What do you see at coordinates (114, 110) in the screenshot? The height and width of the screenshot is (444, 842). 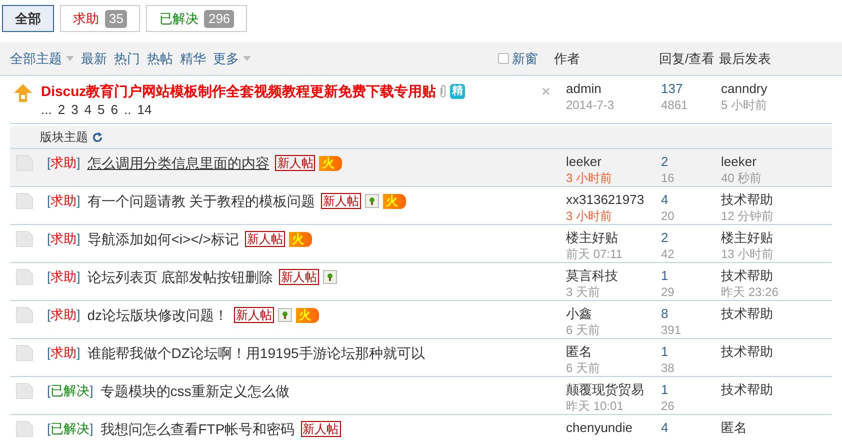 I see `page-link: 6` at bounding box center [114, 110].